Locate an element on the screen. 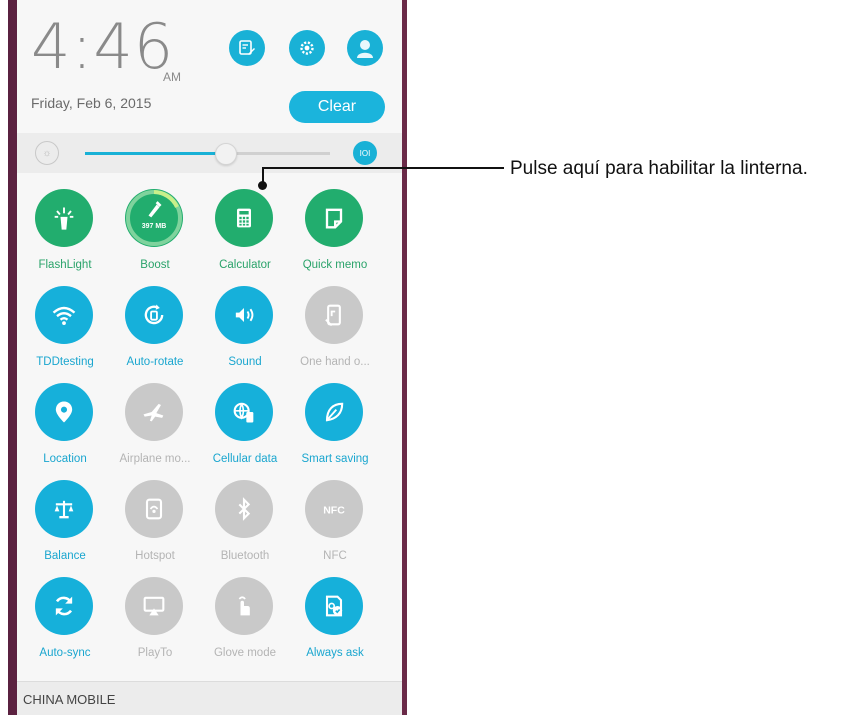 The width and height of the screenshot is (863, 715). tile-location: Location is located at coordinates (65, 432).